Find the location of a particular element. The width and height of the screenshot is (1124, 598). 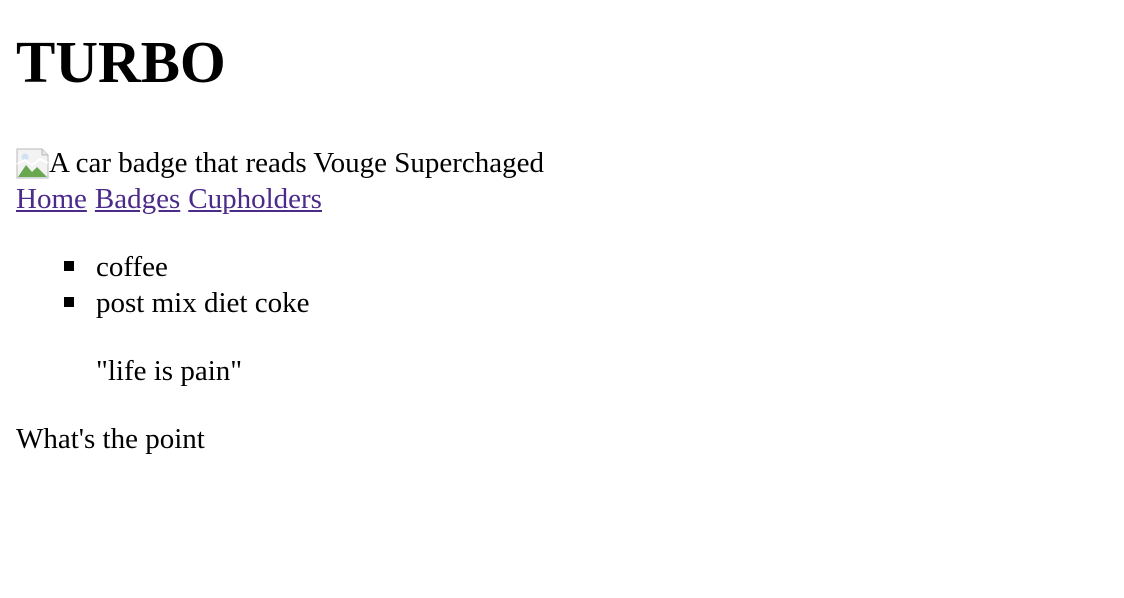

broken-image-icon is located at coordinates (32, 163).